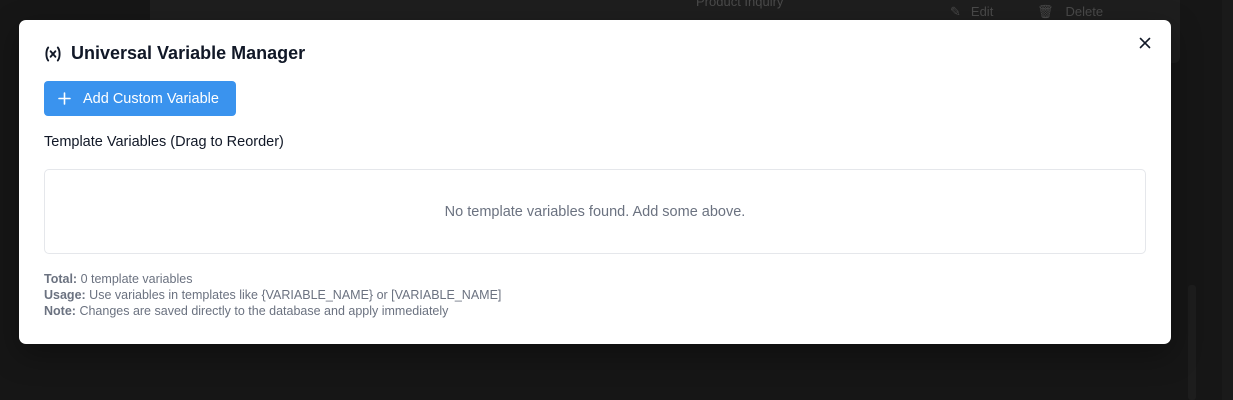  I want to click on close-icon, so click(1145, 45).